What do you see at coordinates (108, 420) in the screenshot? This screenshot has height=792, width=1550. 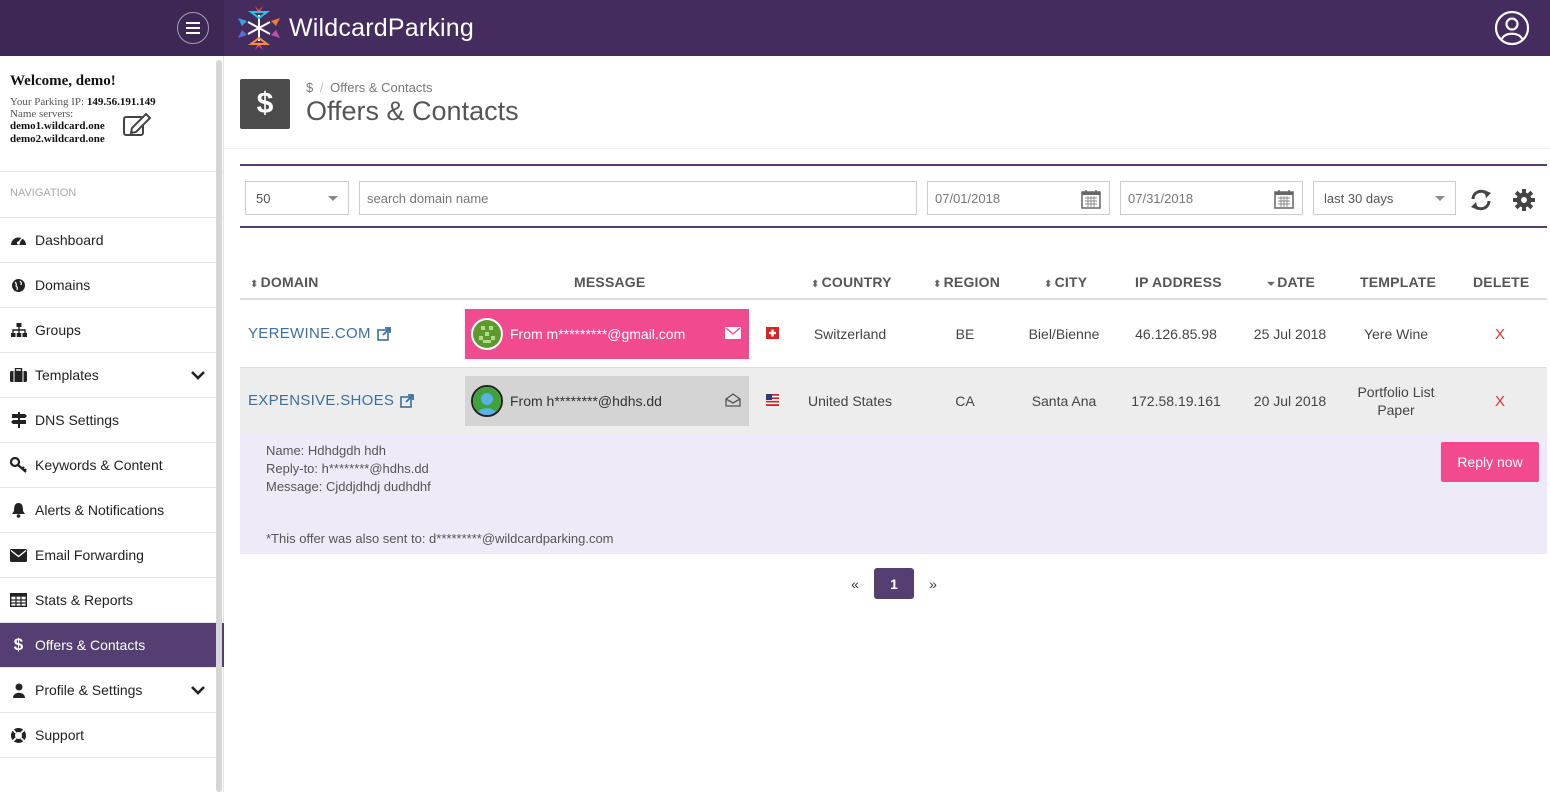 I see `sidebar-item-dns-settings: DNS Settings` at bounding box center [108, 420].